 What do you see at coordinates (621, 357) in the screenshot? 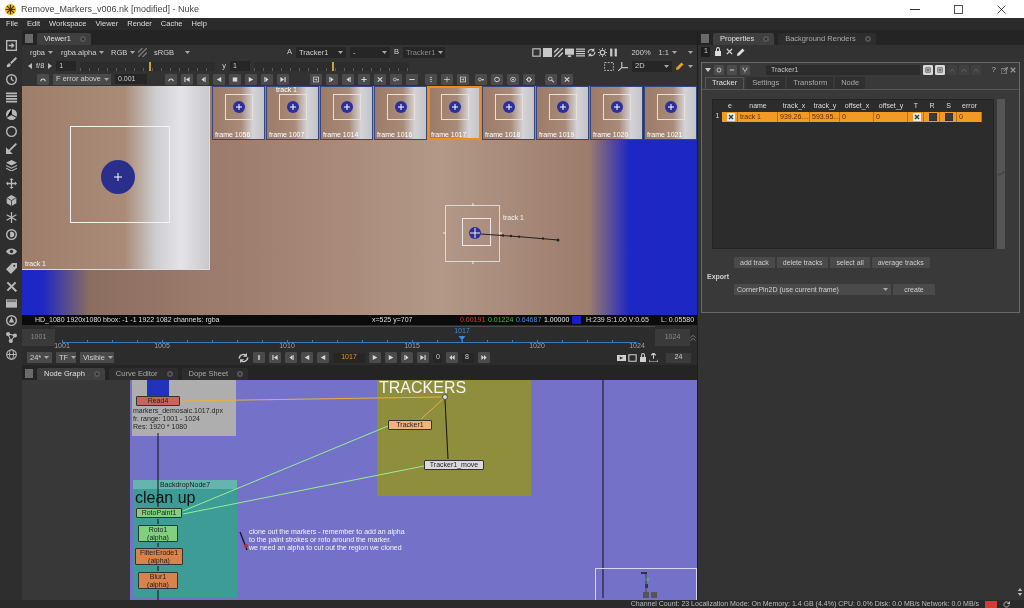
I see `video-icon` at bounding box center [621, 357].